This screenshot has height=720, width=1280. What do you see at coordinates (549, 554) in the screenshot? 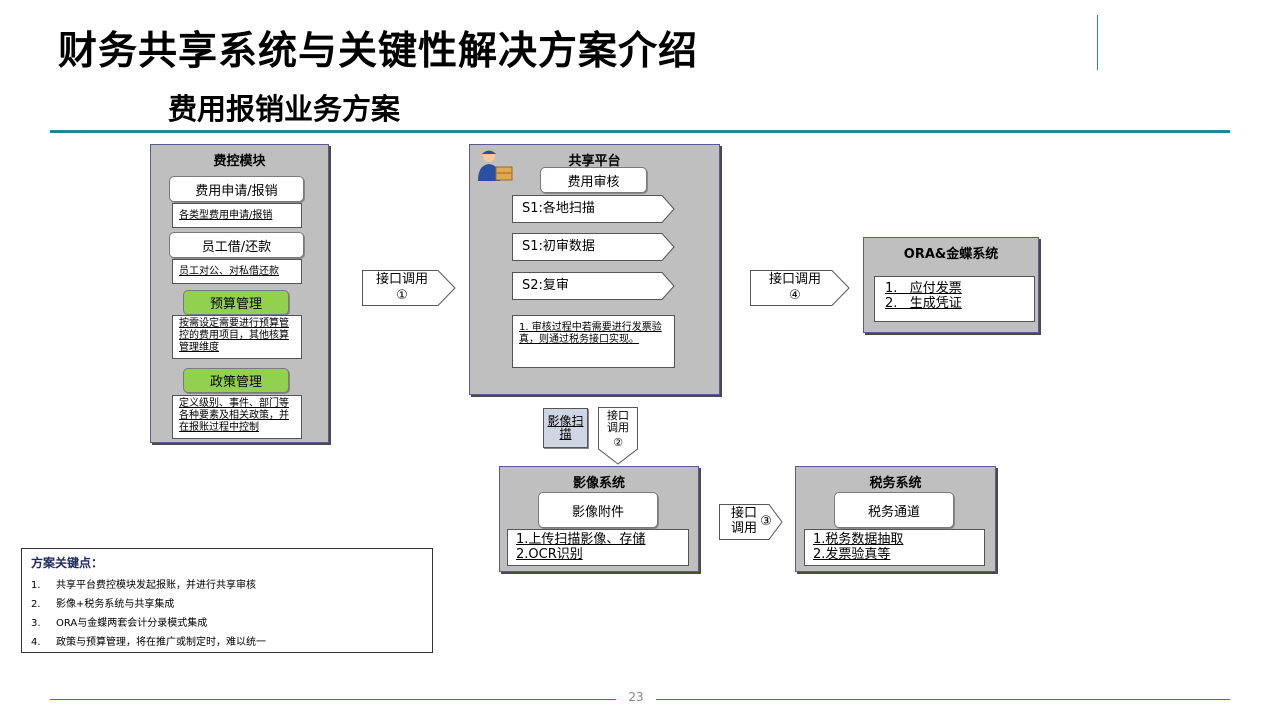
I see `image-item-2: 2.OCR识别` at bounding box center [549, 554].